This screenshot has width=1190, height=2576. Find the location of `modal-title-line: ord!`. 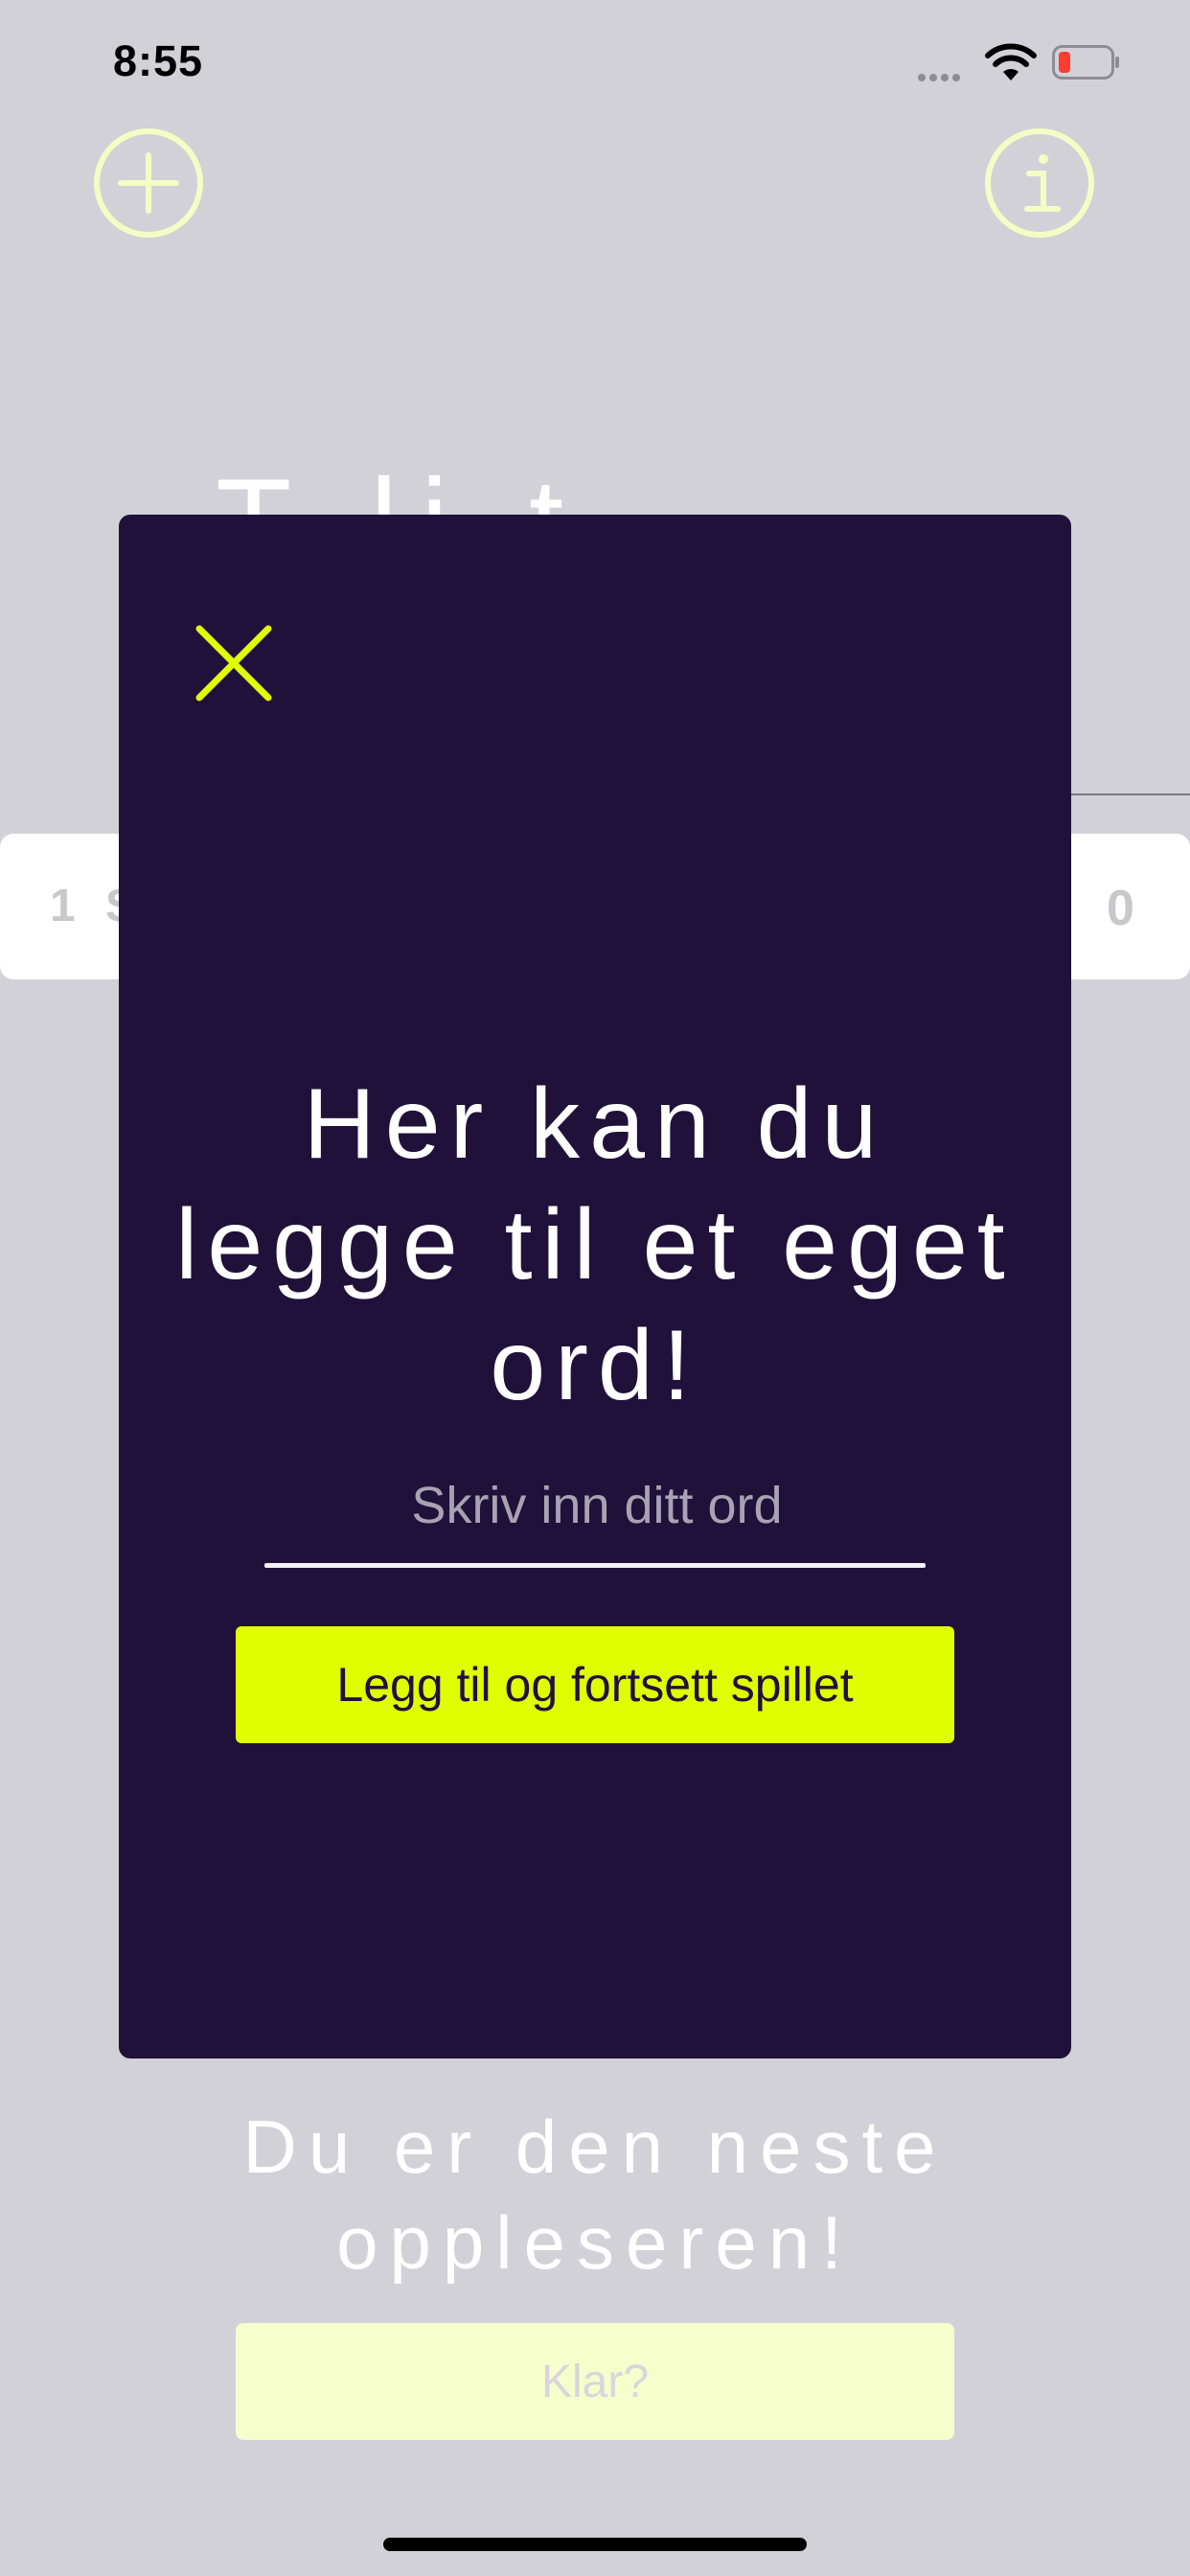

modal-title-line: ord! is located at coordinates (595, 1365).